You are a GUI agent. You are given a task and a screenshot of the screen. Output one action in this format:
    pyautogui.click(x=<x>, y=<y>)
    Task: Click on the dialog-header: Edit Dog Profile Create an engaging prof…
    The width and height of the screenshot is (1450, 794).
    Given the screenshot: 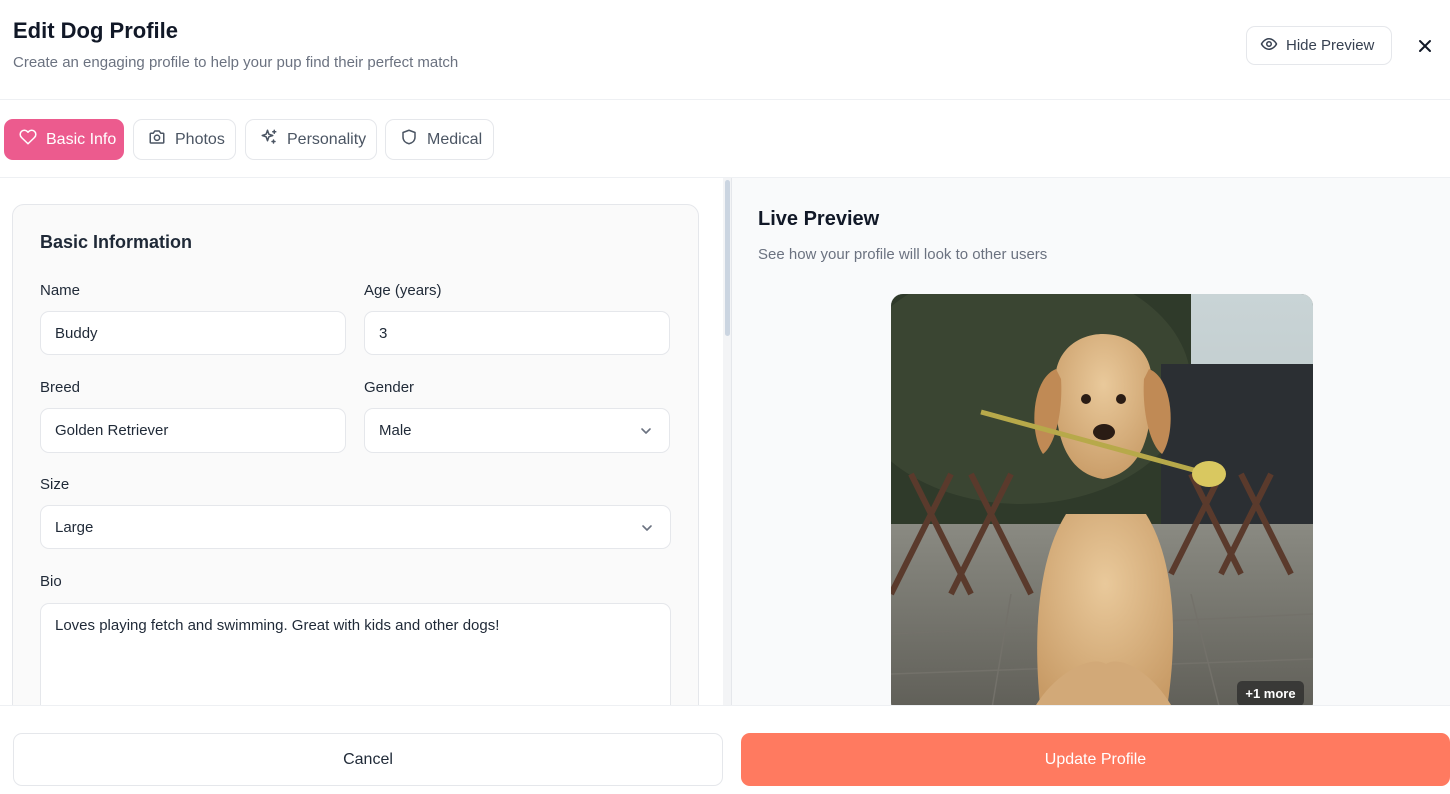 What is the action you would take?
    pyautogui.click(x=725, y=50)
    